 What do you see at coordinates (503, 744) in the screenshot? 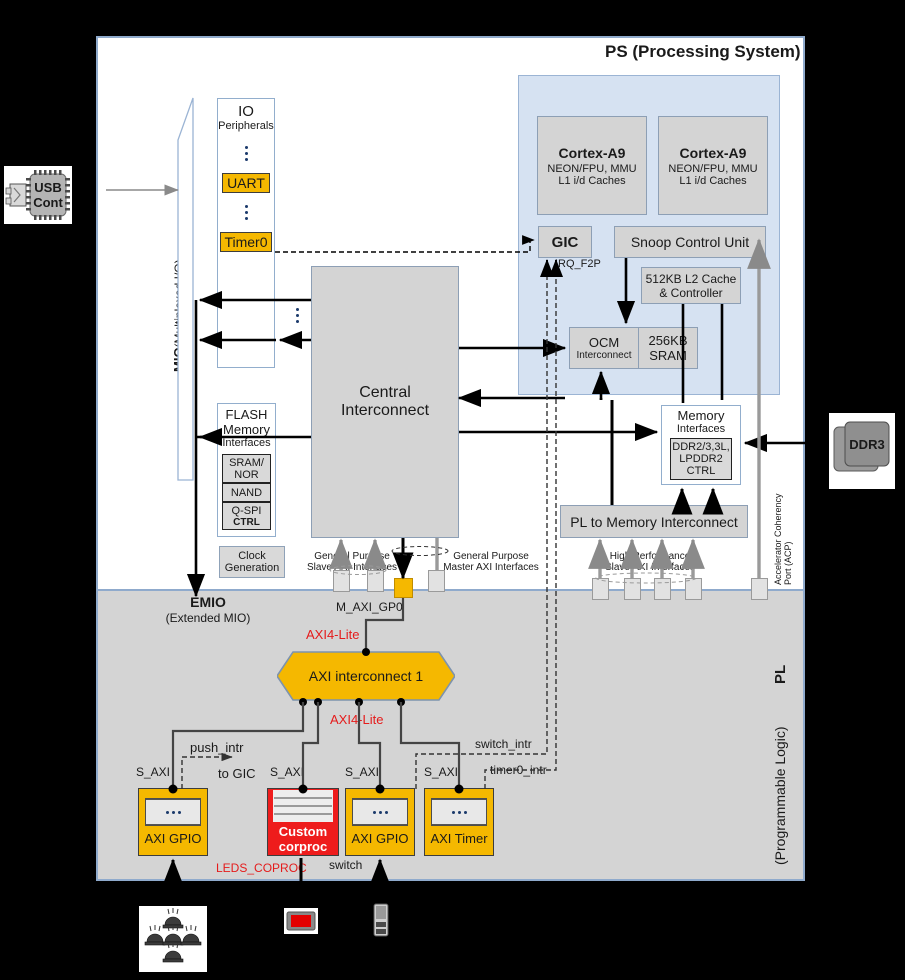
I see `switch-intr-label: switch_intr` at bounding box center [503, 744].